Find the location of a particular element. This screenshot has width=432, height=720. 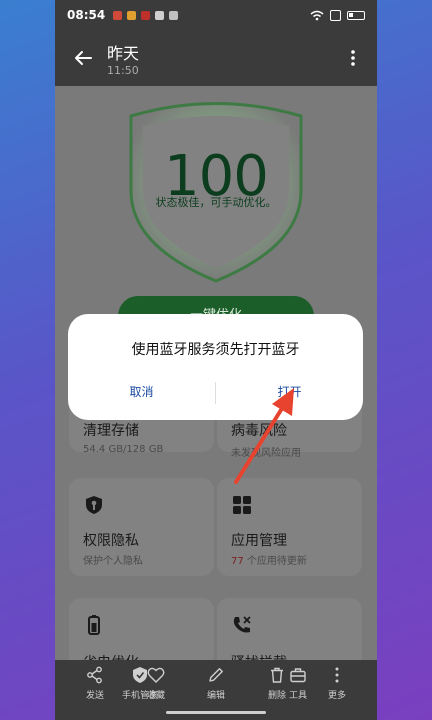

back-arrow-icon is located at coordinates (83, 58).